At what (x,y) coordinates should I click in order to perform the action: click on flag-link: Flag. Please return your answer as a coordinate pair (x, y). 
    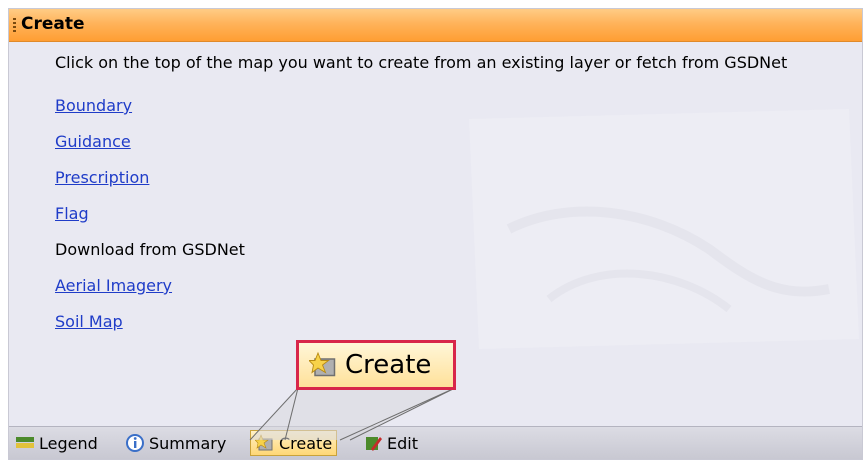
    Looking at the image, I should click on (72, 213).